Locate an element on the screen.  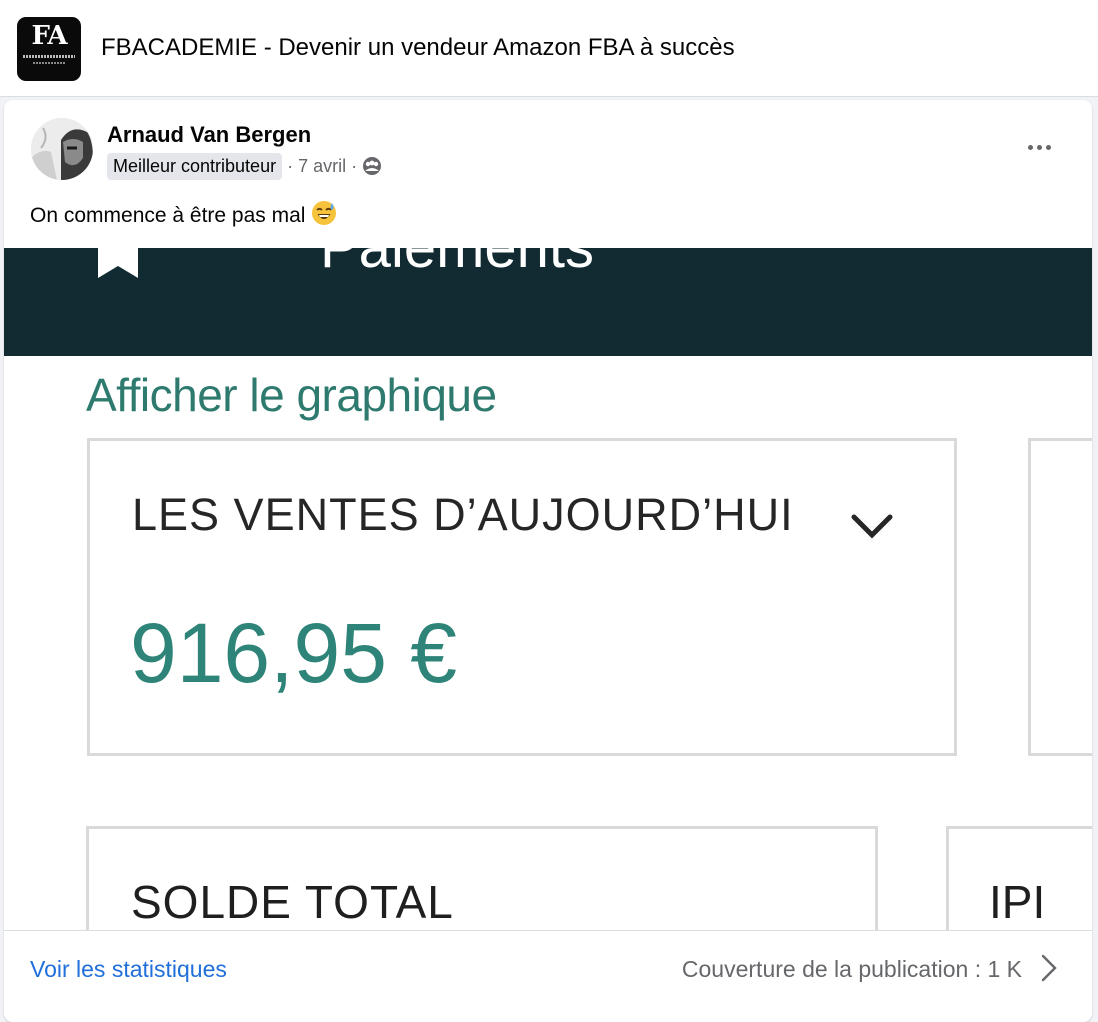
post-meta: Meilleur contributeur · 7 avril · is located at coordinates (244, 166).